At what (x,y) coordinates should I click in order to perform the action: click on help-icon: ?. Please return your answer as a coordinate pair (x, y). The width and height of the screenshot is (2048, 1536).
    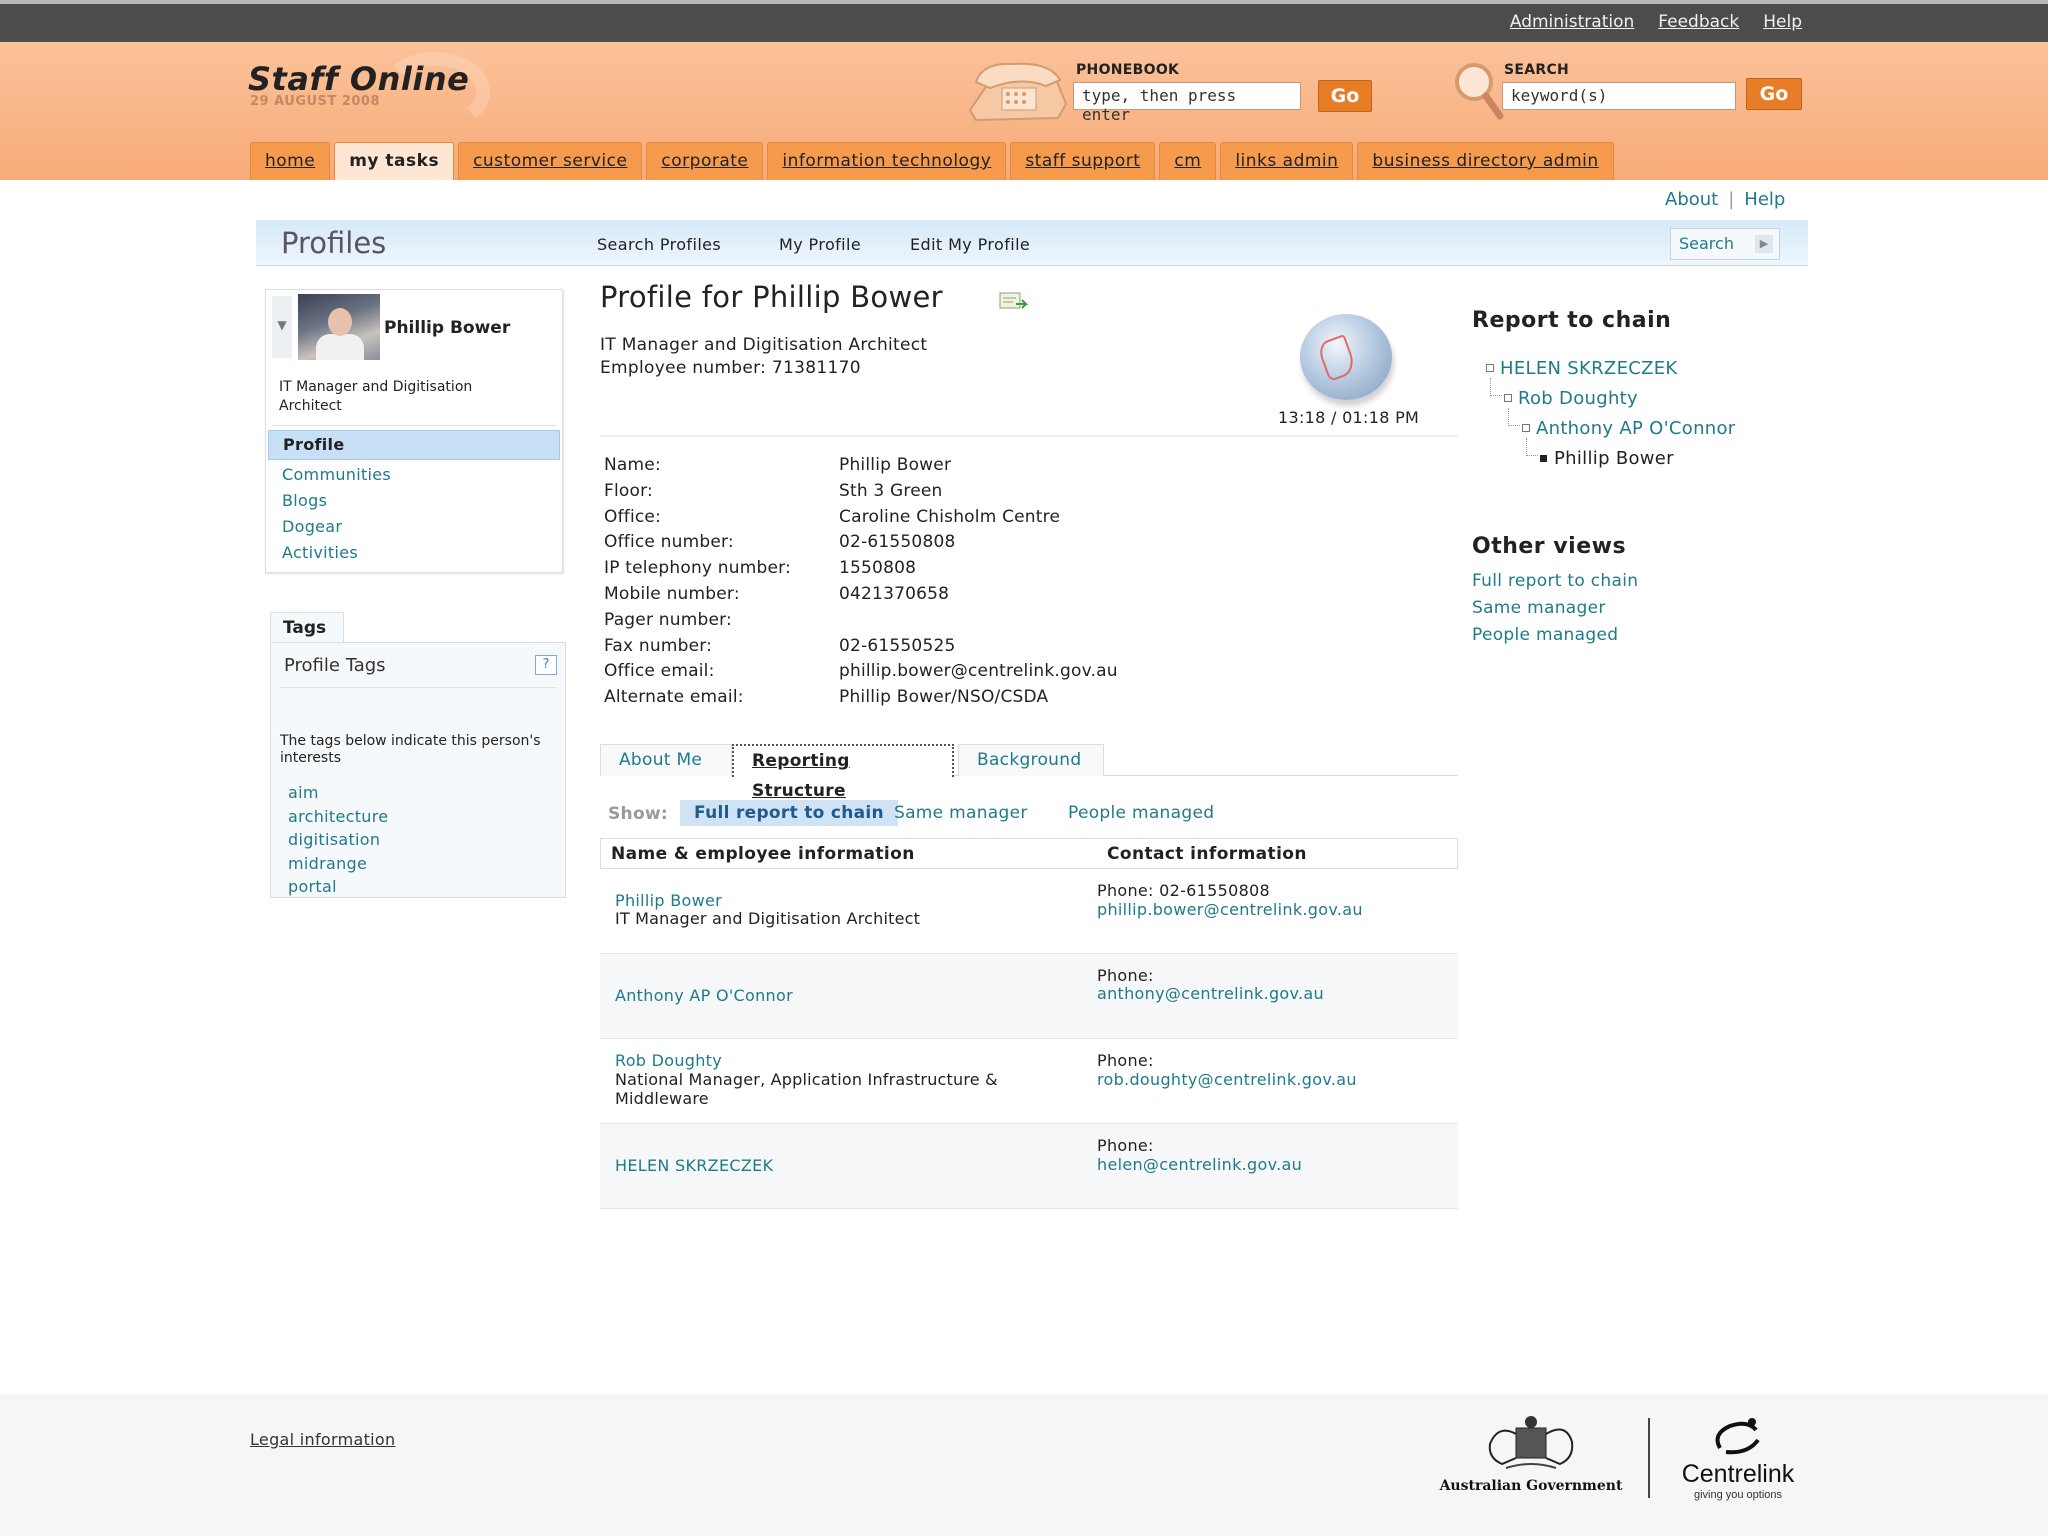
    Looking at the image, I should click on (546, 665).